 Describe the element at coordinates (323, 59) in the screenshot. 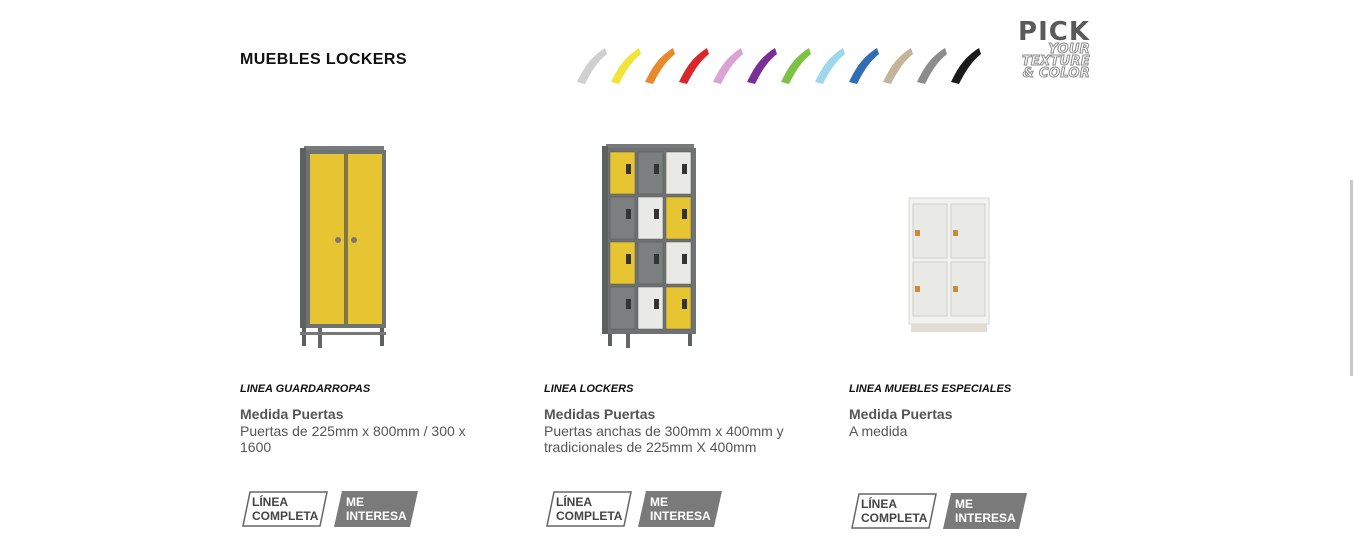

I see `page-title: MUEBLES LOCKERS` at that location.